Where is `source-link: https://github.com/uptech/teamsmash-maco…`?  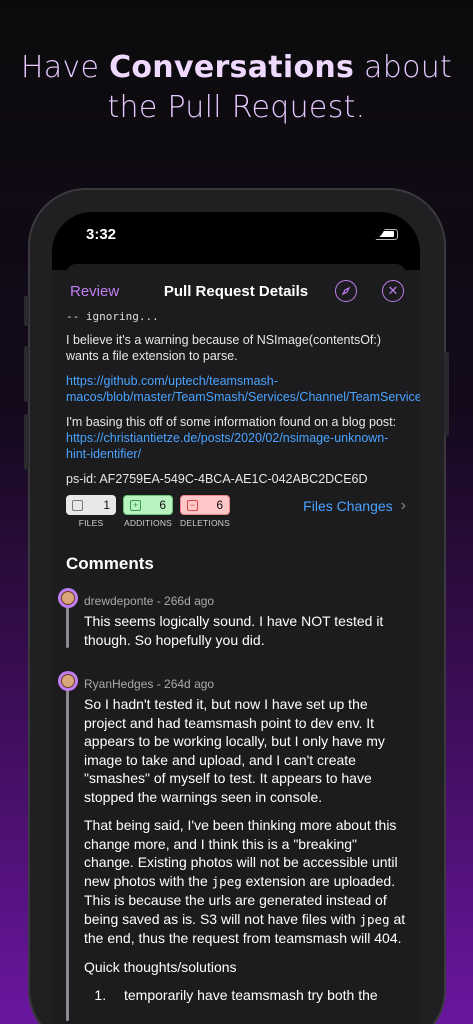
source-link: https://github.com/uptech/teamsmash-maco… is located at coordinates (243, 389).